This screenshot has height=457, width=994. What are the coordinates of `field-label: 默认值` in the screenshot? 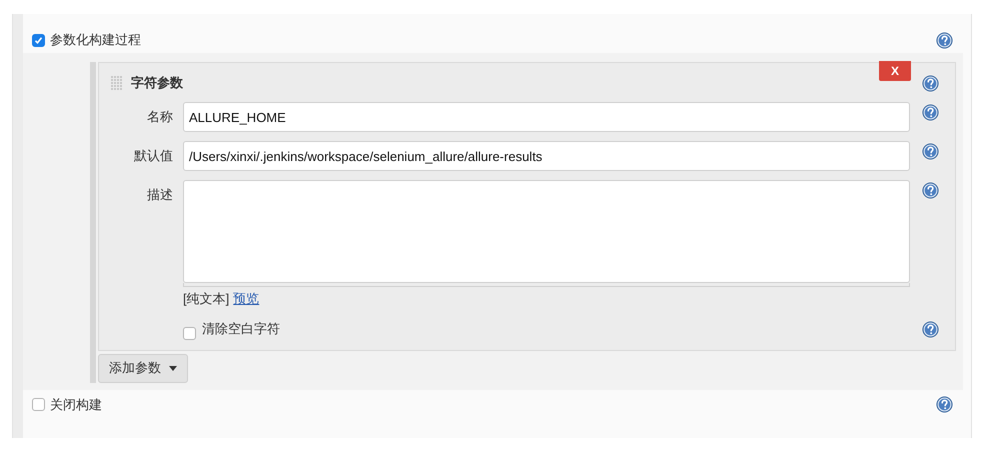 It's located at (153, 156).